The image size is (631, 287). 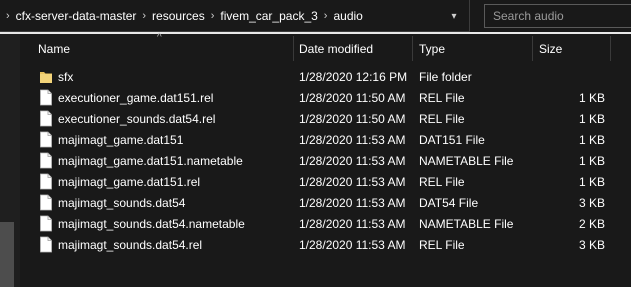 What do you see at coordinates (130, 244) in the screenshot?
I see `file-name: majimagt_sounds.dat54.rel` at bounding box center [130, 244].